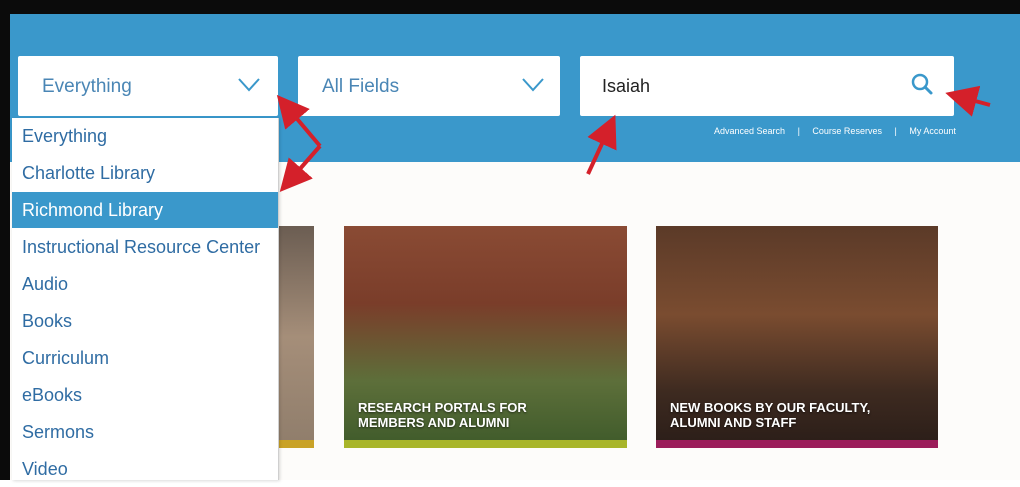 Image resolution: width=1020 pixels, height=487 pixels. I want to click on annotation-arrow-search-input, so click(601, 144).